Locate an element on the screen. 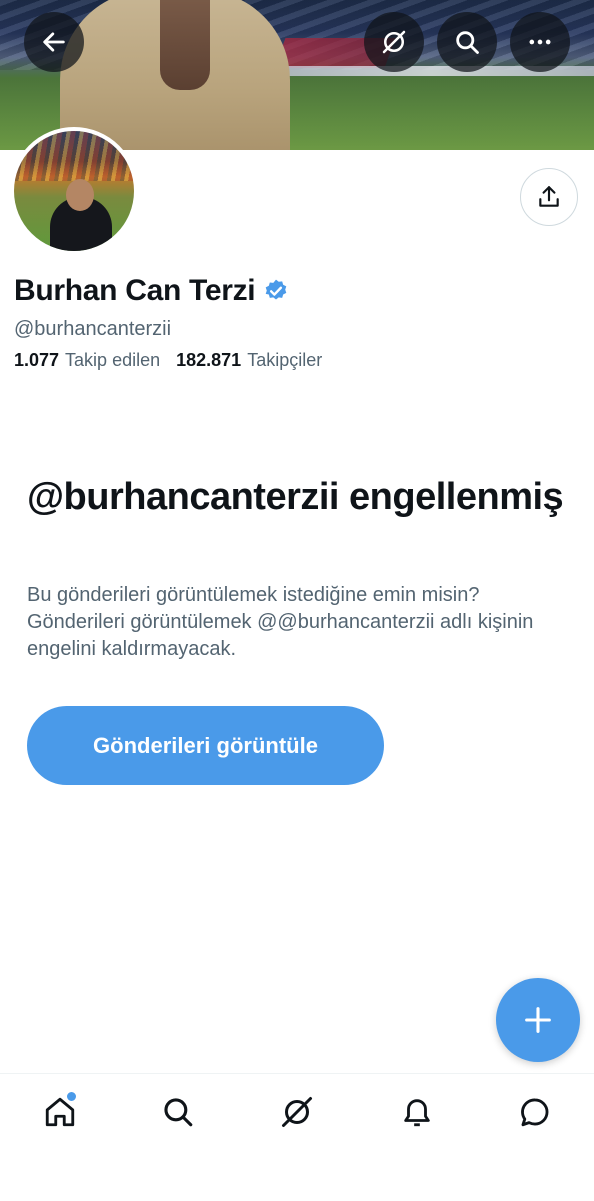 Image resolution: width=594 pixels, height=1201 pixels. followers-label: Takipçiler is located at coordinates (285, 360).